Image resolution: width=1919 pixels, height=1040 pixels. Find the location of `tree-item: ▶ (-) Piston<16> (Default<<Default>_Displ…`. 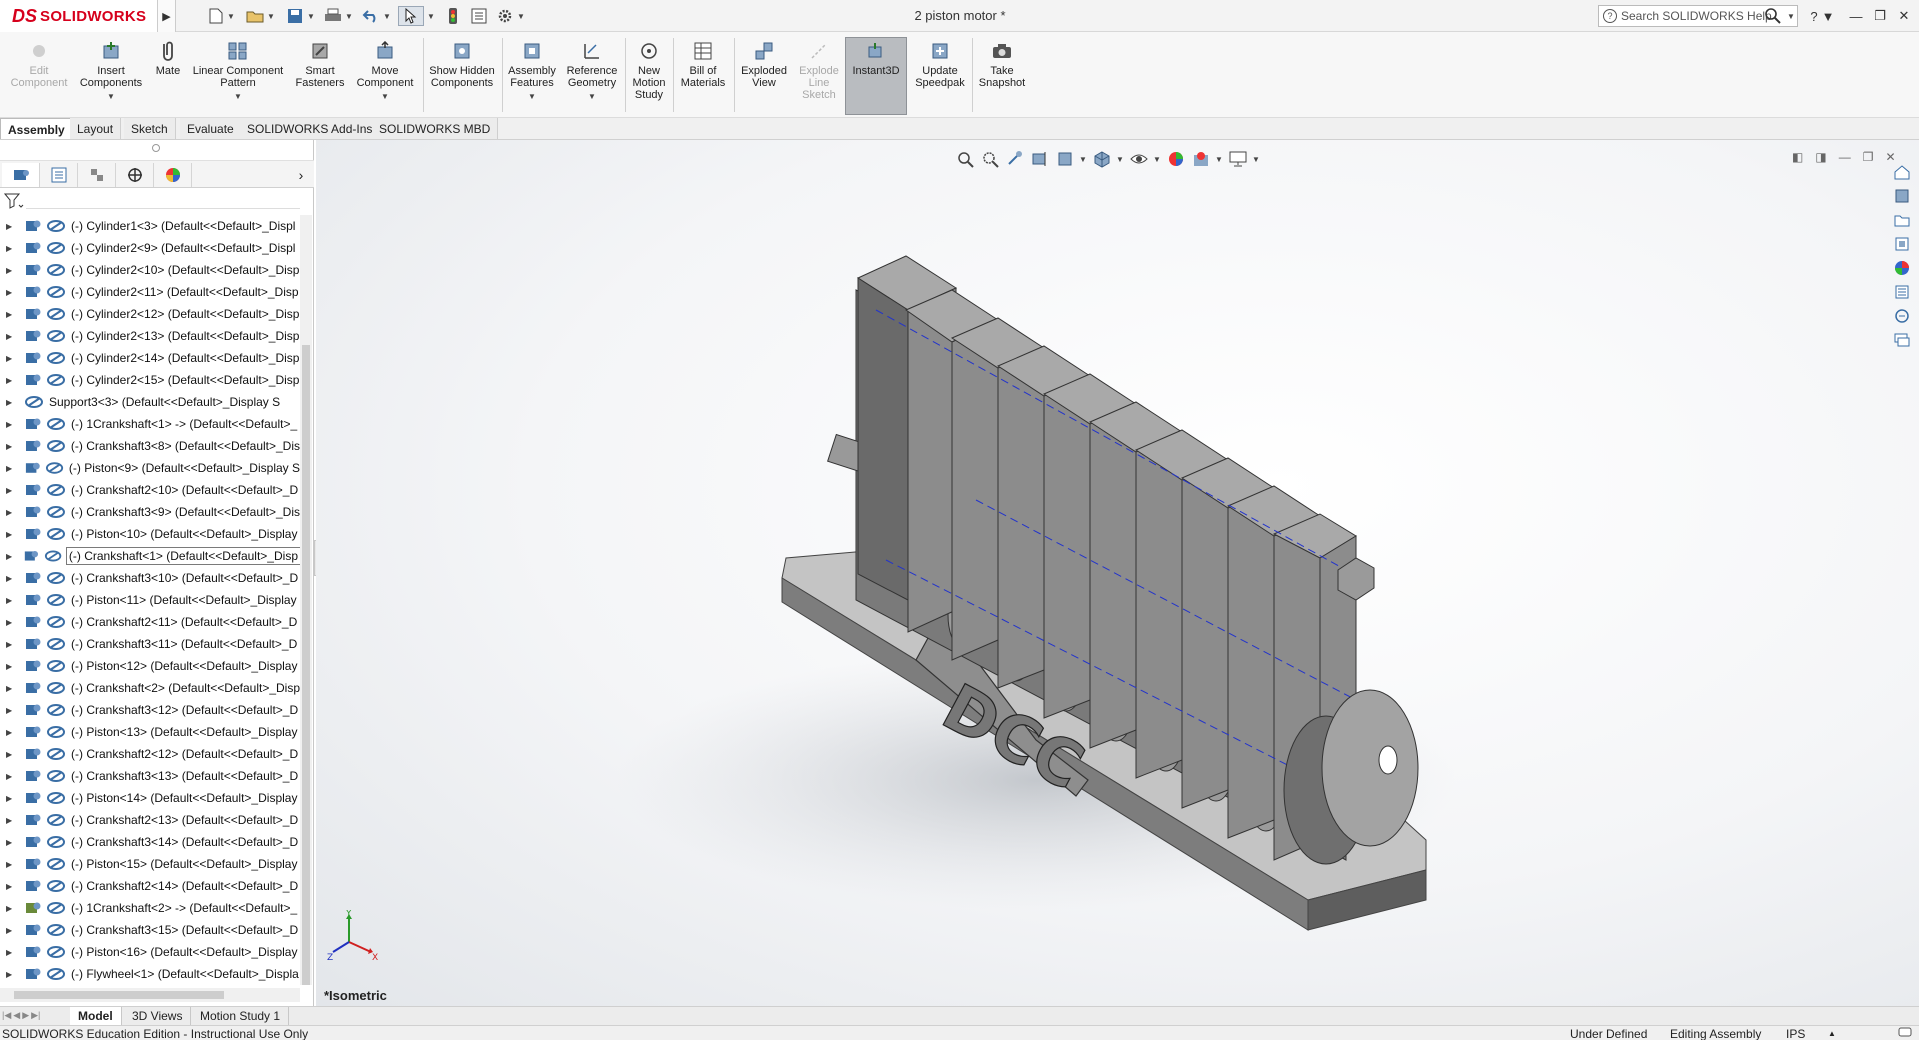

tree-item: ▶ (-) Piston<16> (Default<<Default>_Displ… is located at coordinates (150, 952).